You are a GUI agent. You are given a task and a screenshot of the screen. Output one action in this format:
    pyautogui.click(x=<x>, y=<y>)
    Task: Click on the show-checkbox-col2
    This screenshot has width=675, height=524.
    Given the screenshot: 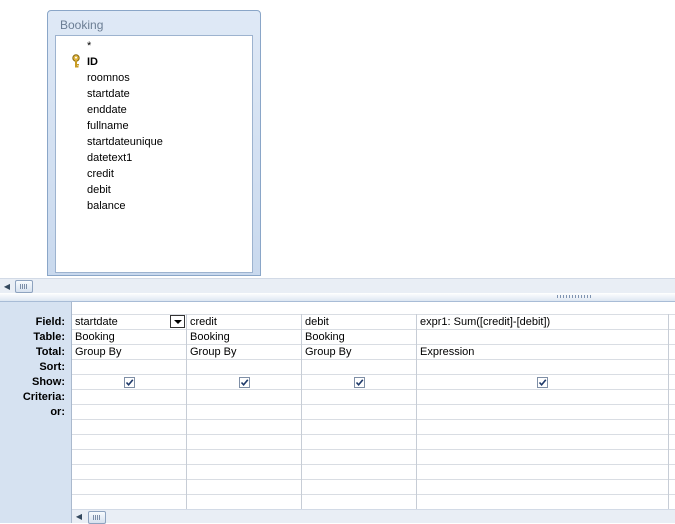 What is the action you would take?
    pyautogui.click(x=244, y=382)
    